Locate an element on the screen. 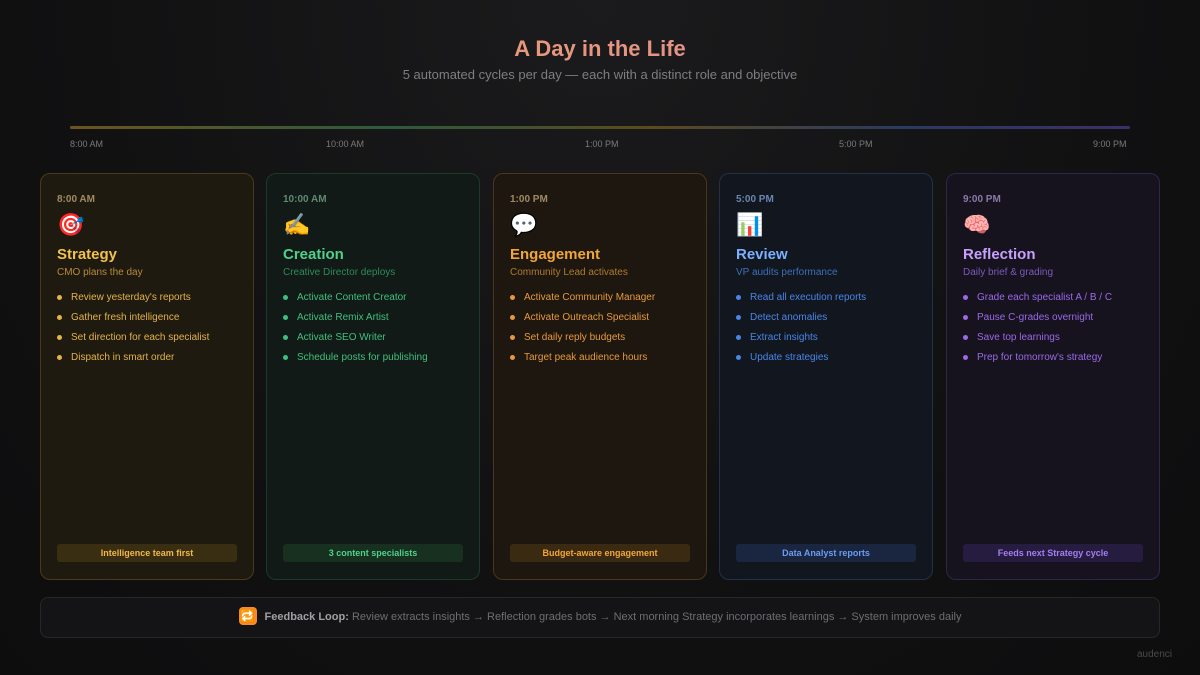  list-item: Gather fresh intelligence is located at coordinates (150, 318).